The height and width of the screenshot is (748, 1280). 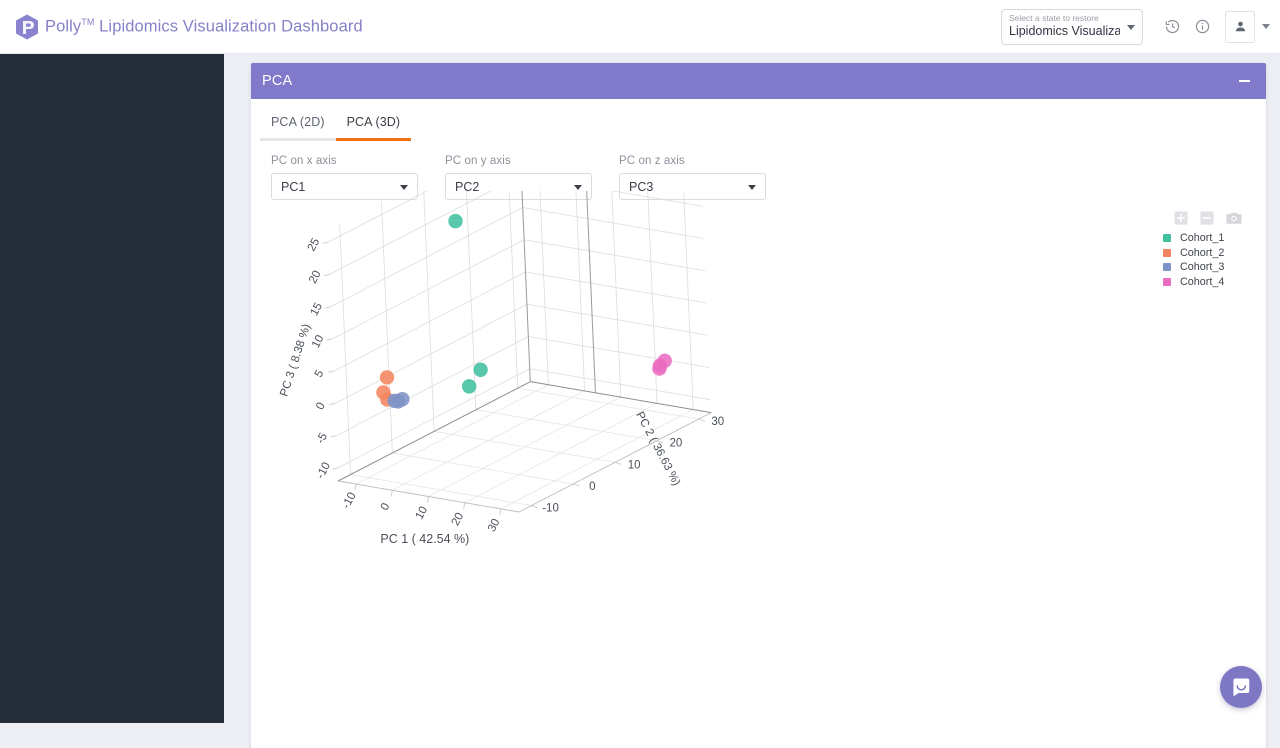 I want to click on svg-text: PC 3 ( 8.38 %), so click(x=295, y=360).